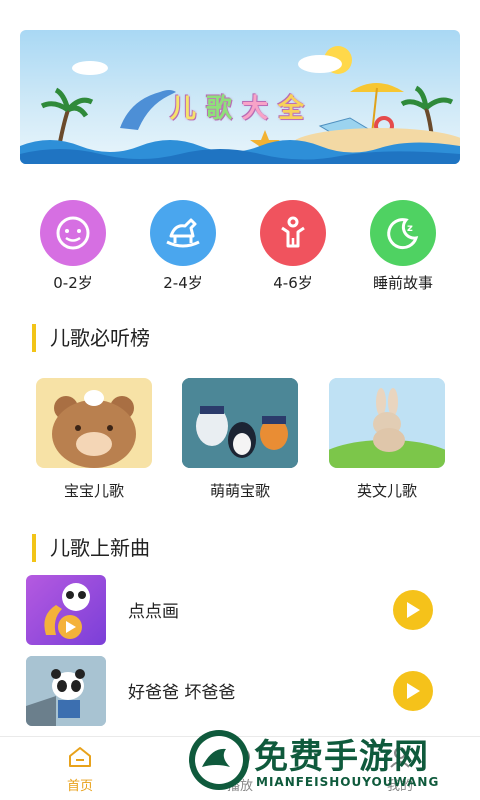 This screenshot has width=480, height=800. What do you see at coordinates (73, 233) in the screenshot?
I see `baby-face-icon` at bounding box center [73, 233].